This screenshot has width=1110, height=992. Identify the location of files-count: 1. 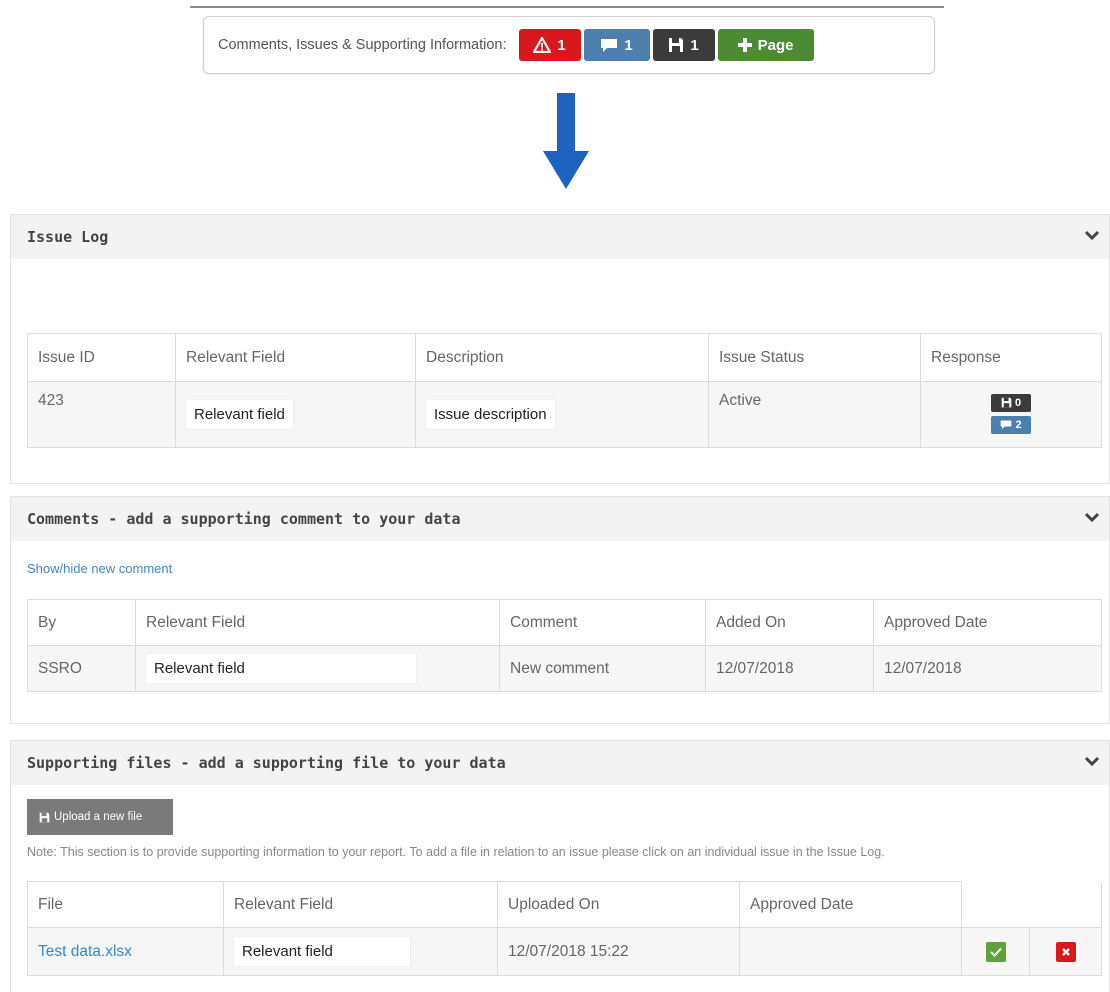
(694, 45).